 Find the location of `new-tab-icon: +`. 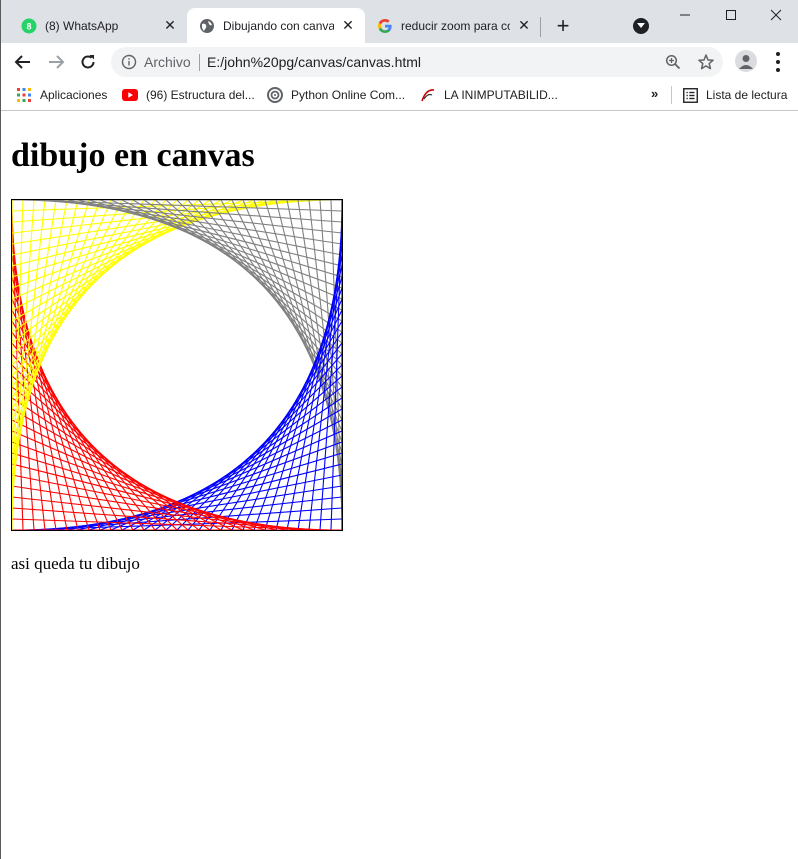

new-tab-icon: + is located at coordinates (563, 25).